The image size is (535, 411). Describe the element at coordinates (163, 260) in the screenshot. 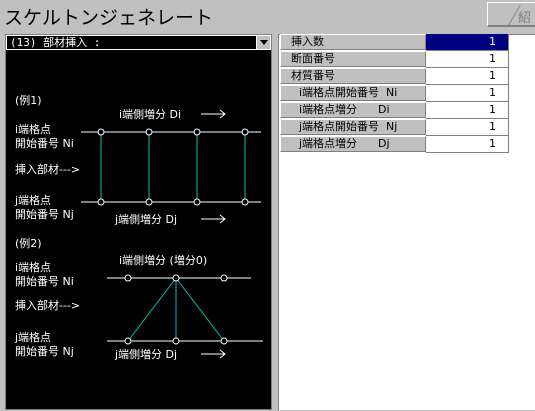

I see `ex2-i-increment: i端側増分 (増分0)` at that location.